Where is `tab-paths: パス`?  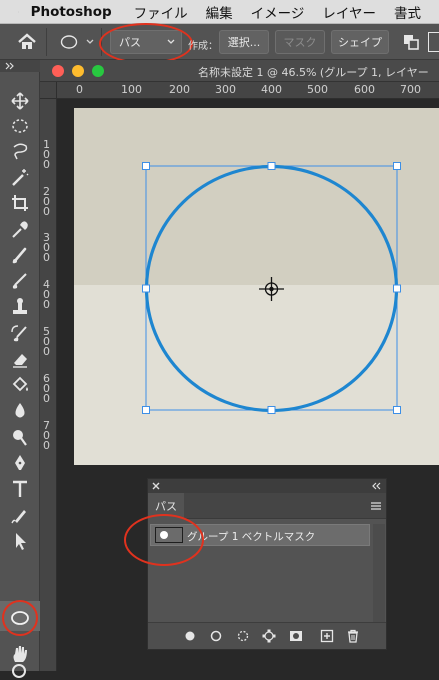
tab-paths: パス is located at coordinates (166, 506).